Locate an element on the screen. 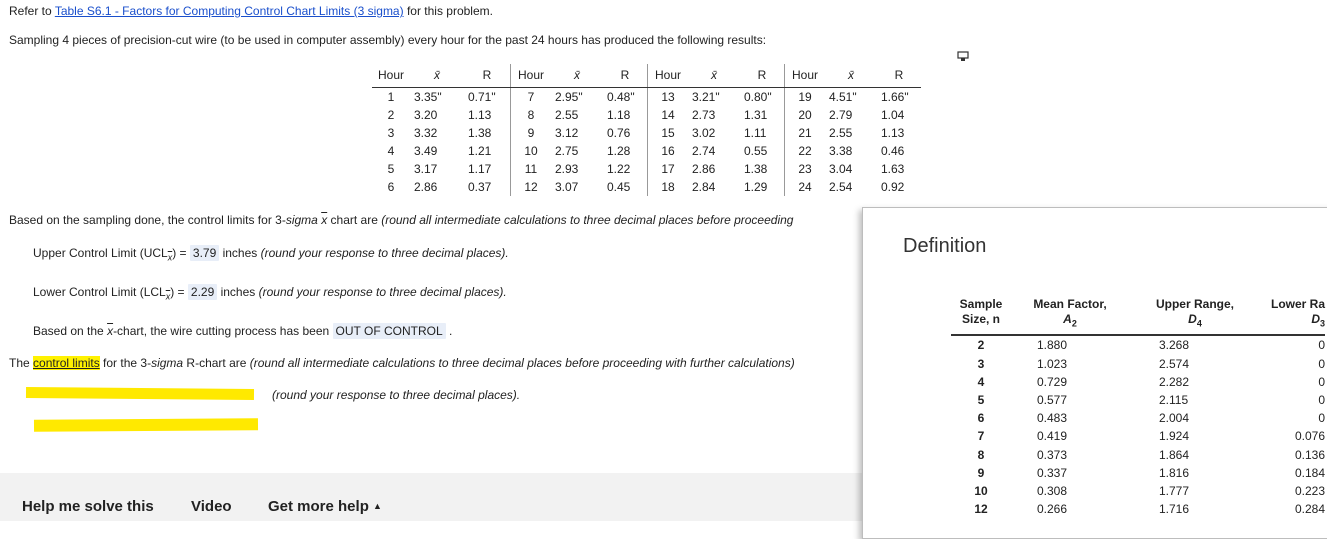 This screenshot has width=1327, height=539. highlighted-term: control limits is located at coordinates (66, 363).